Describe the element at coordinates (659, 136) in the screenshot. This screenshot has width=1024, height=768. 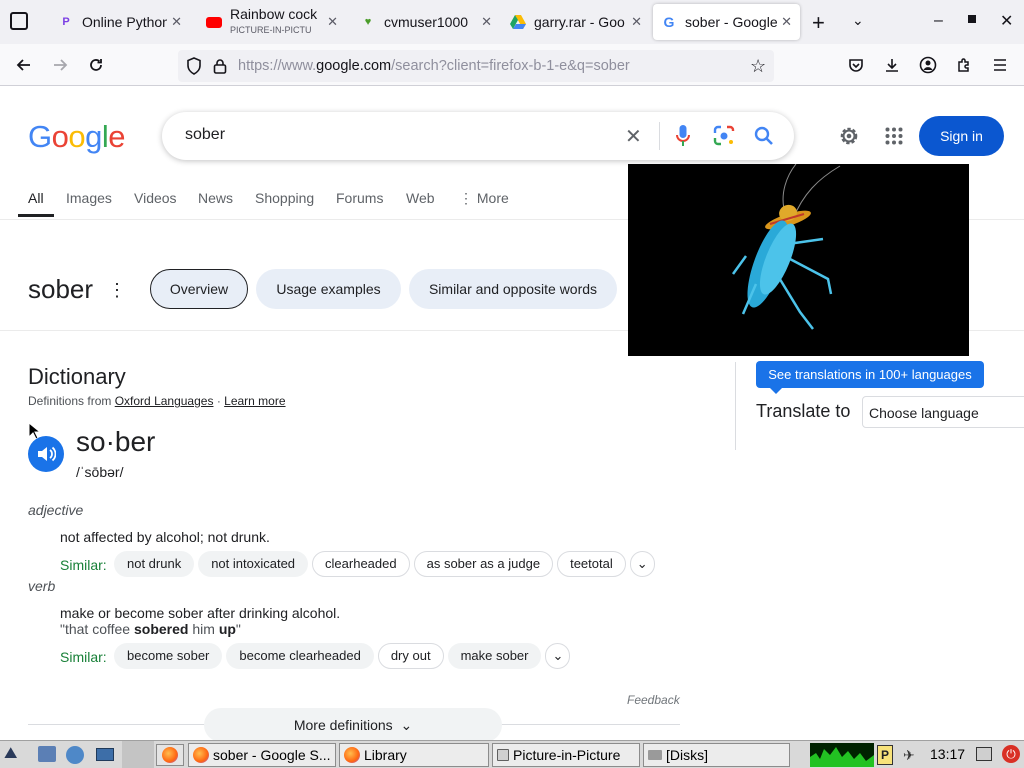
I see `search-divider` at that location.